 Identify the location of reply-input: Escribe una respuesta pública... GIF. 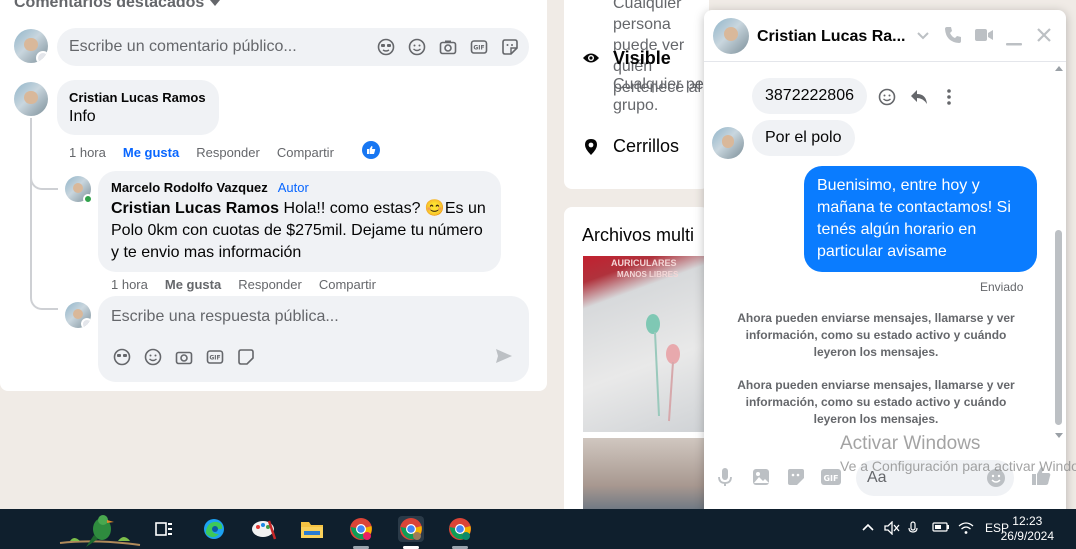
(313, 339).